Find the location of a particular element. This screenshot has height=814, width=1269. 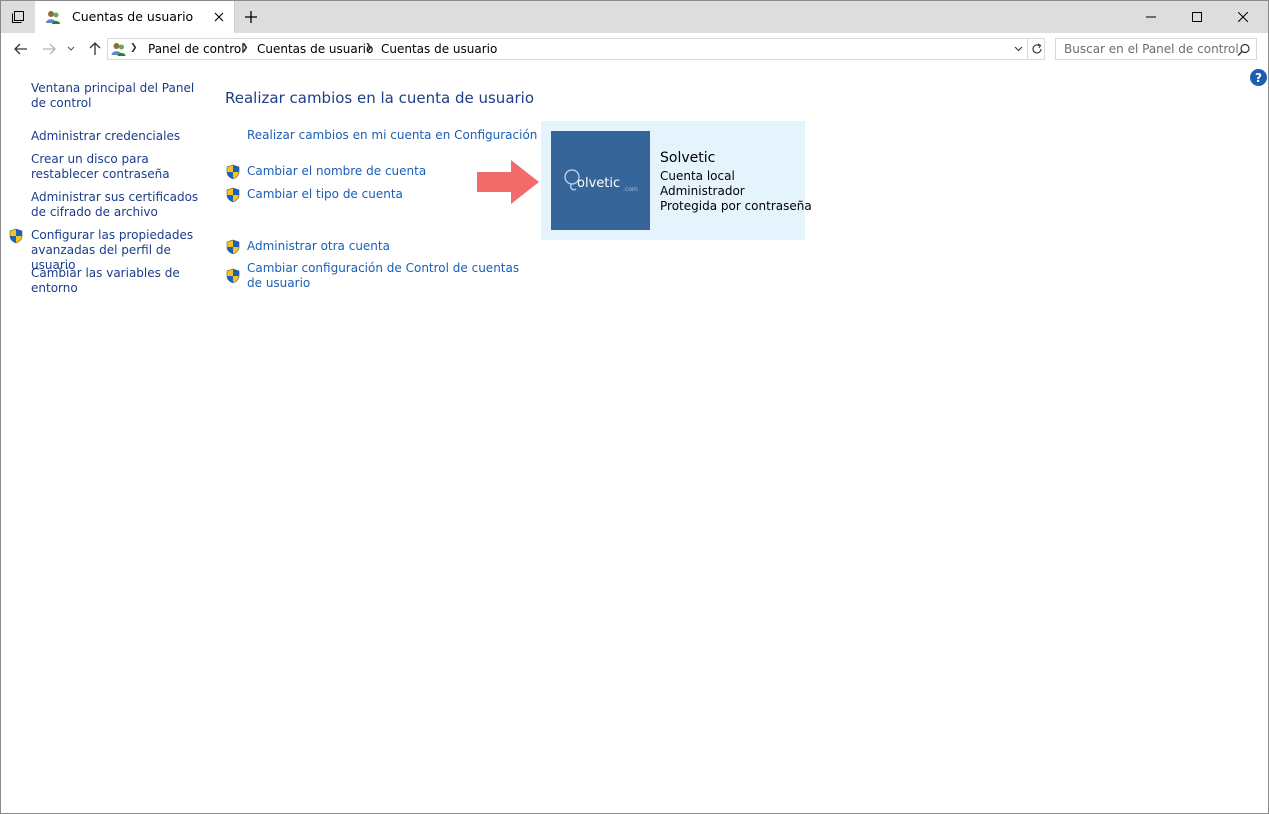

arrow-left-icon is located at coordinates (20, 49).